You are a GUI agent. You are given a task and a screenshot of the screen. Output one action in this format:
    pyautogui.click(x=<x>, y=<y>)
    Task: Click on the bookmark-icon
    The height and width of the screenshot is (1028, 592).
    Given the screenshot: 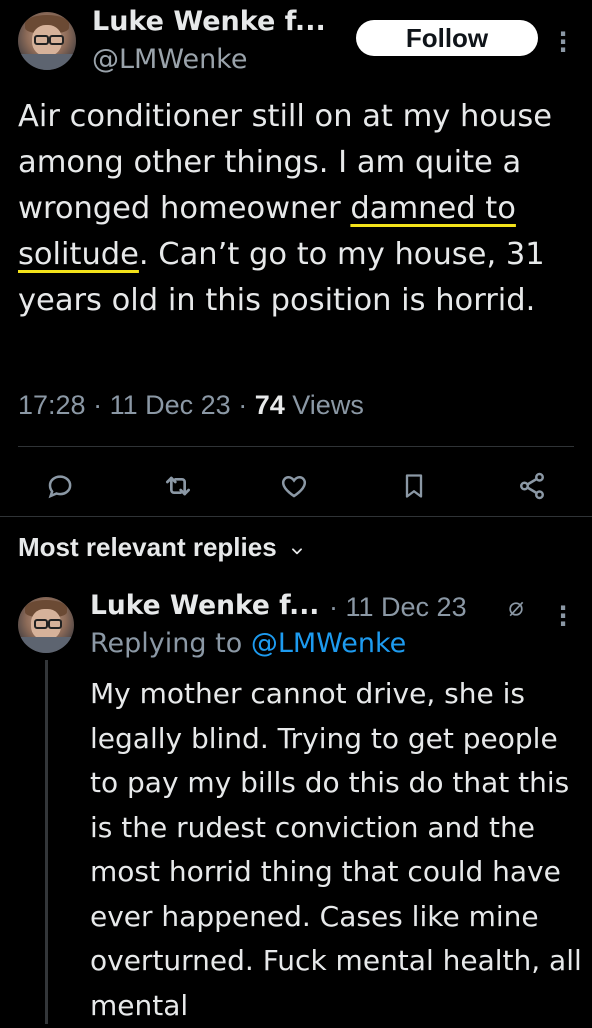 What is the action you would take?
    pyautogui.click(x=414, y=486)
    